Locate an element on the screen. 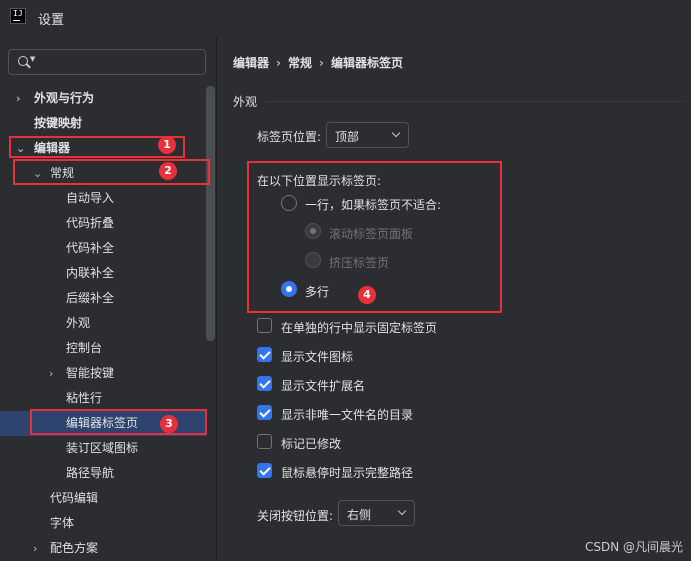 This screenshot has height=561, width=691. checkbox-full-path-on-hover-label: 鼠标悬停时显示完整路径 is located at coordinates (347, 472).